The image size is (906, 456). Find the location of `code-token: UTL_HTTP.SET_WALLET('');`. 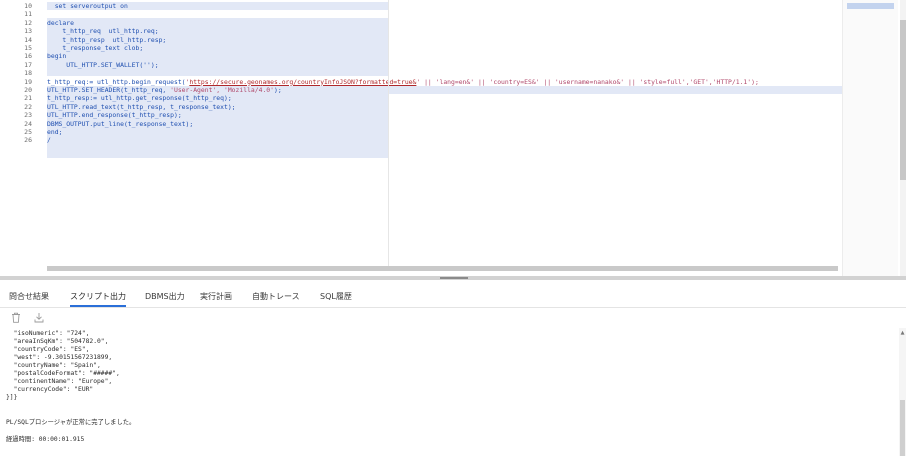

code-token: UTL_HTTP.SET_WALLET(''); is located at coordinates (103, 64).